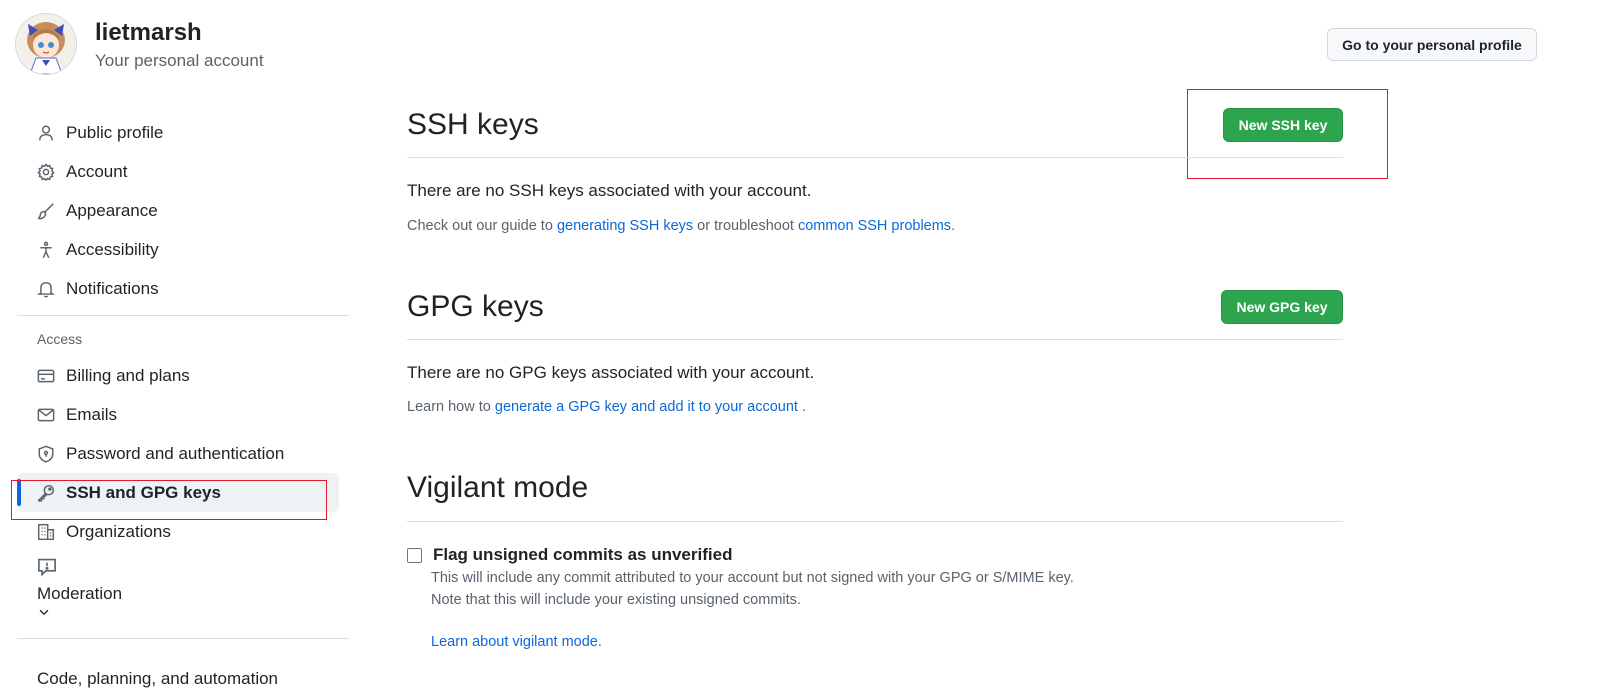  I want to click on key-icon, so click(46, 493).